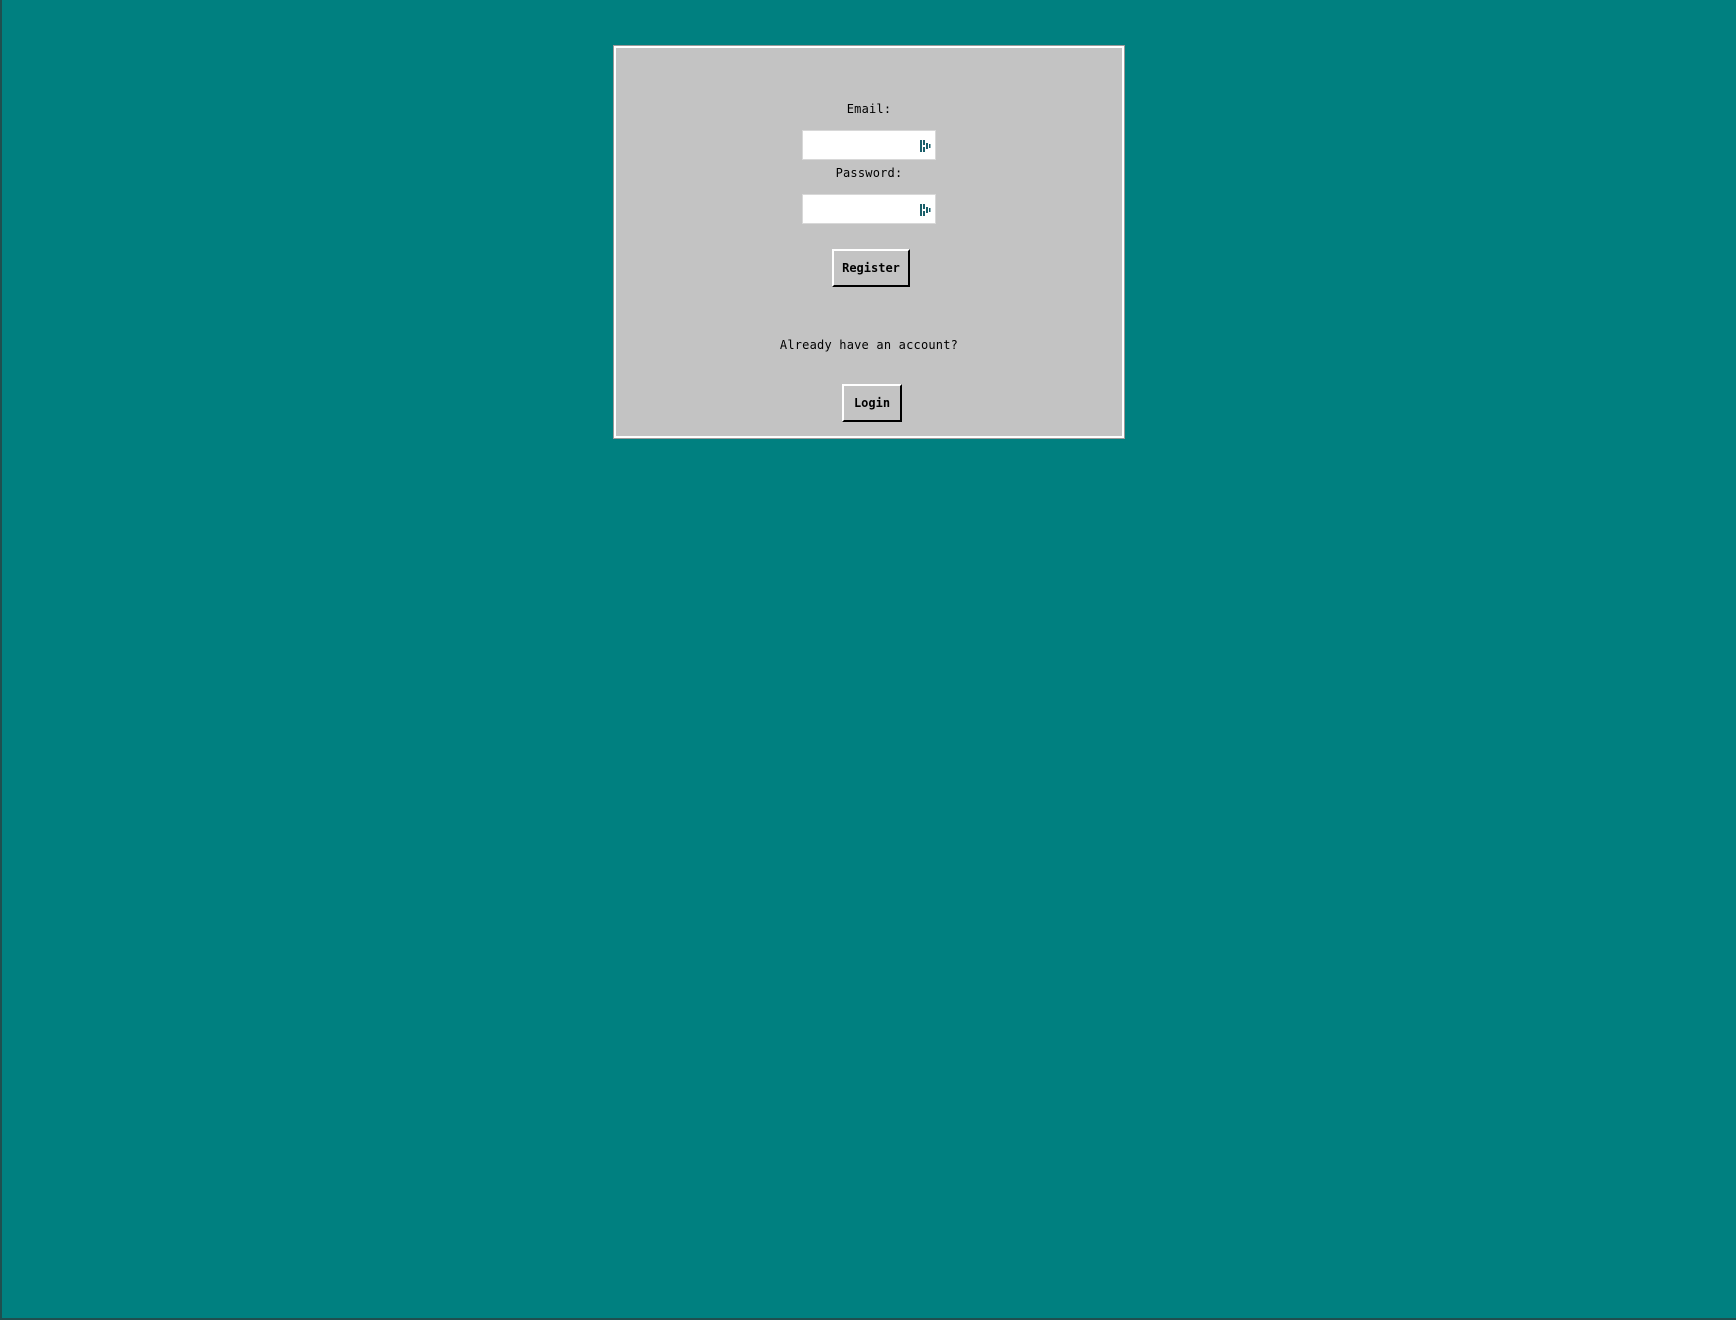 The height and width of the screenshot is (1320, 1736). What do you see at coordinates (869, 345) in the screenshot?
I see `login-prompt-text: Already have an account?` at bounding box center [869, 345].